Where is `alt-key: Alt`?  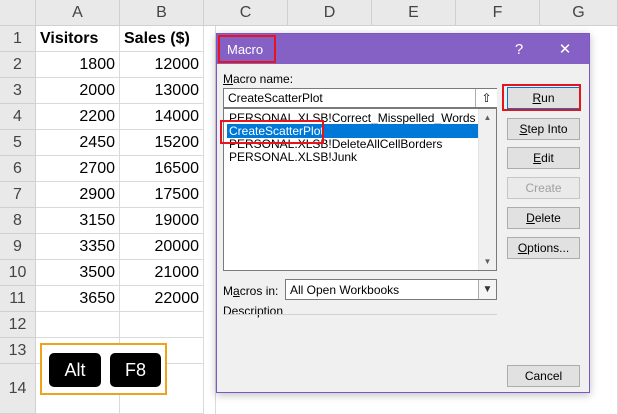 alt-key: Alt is located at coordinates (75, 370).